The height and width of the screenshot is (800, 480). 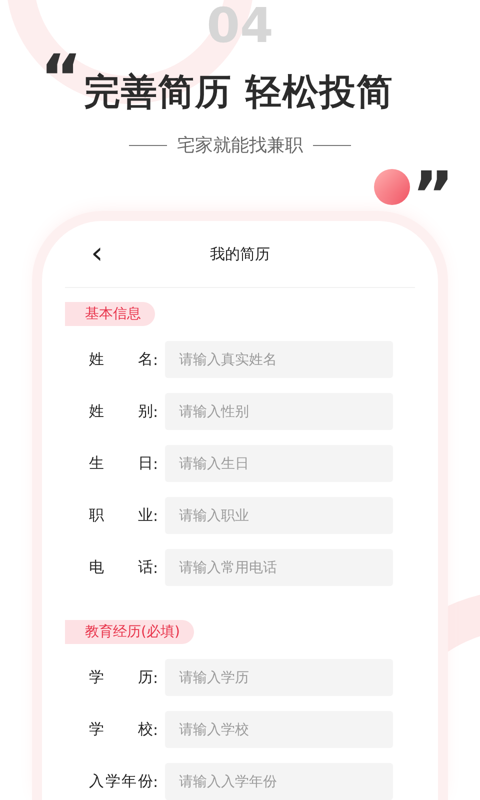 I want to click on section-tag: 基本信息, so click(x=110, y=314).